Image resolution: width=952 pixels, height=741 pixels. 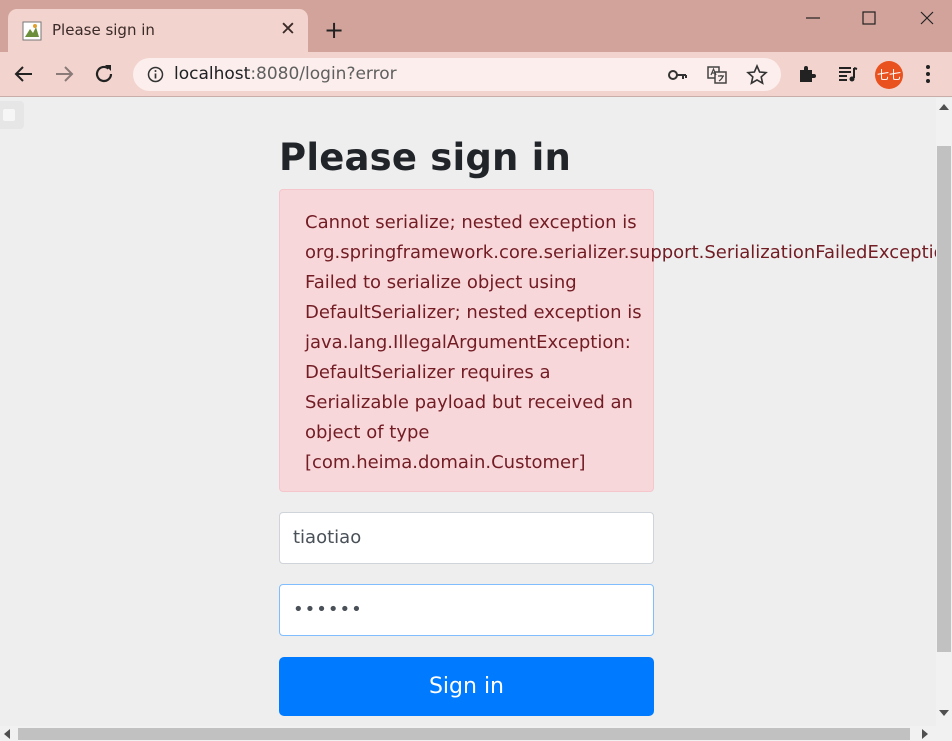 What do you see at coordinates (12, 115) in the screenshot?
I see `side-panel-handle` at bounding box center [12, 115].